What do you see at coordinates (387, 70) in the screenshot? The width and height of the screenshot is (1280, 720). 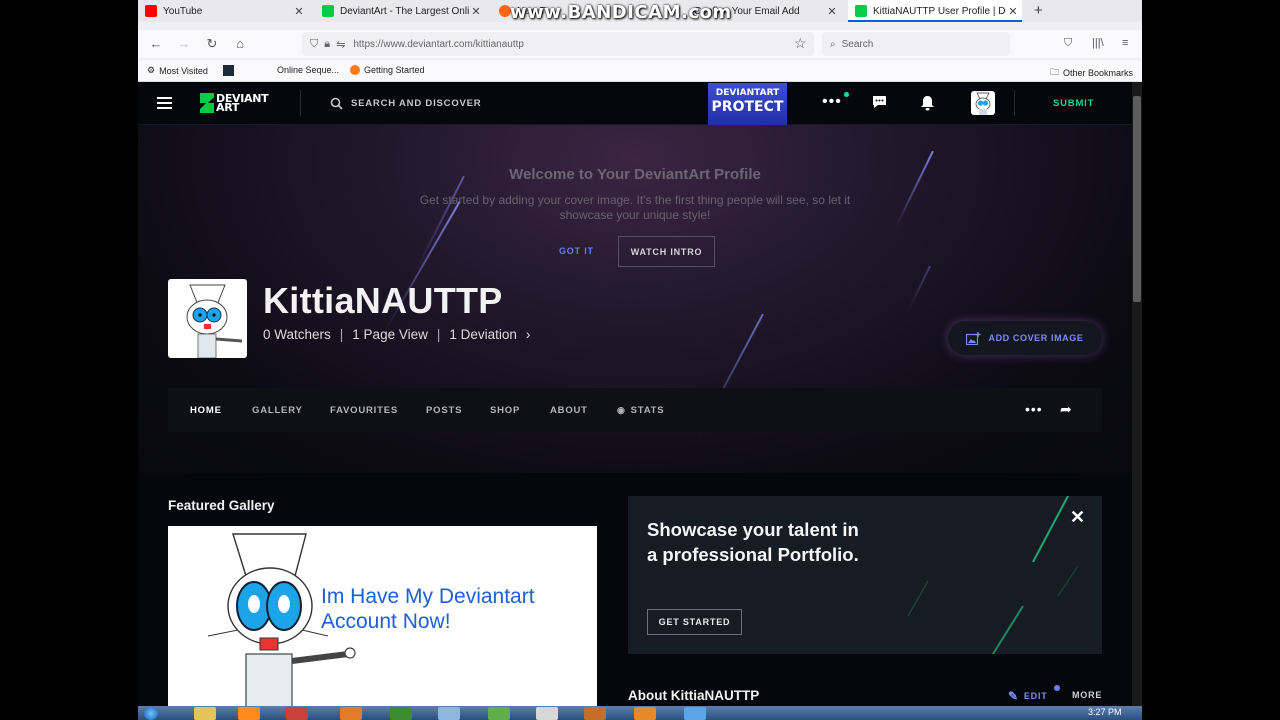 I see `bookmark-getting-started: Getting Started` at bounding box center [387, 70].